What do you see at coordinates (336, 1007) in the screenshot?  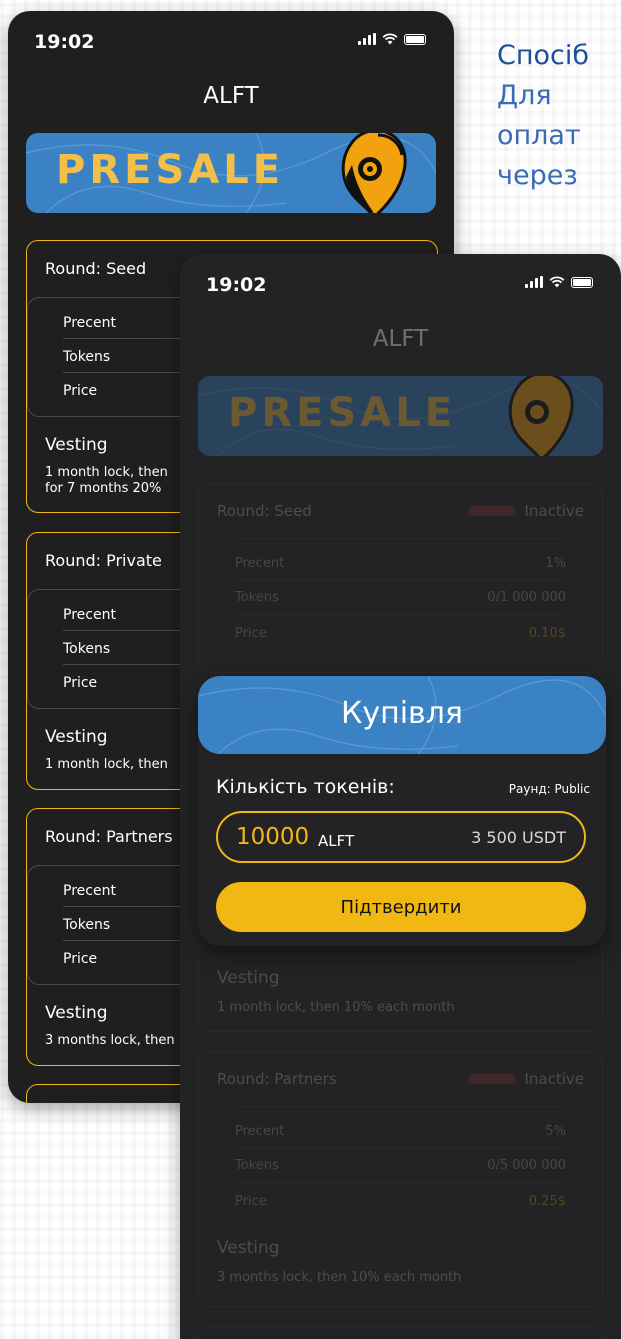 I see `vesting-text: 1 month lock, then 10% each month` at bounding box center [336, 1007].